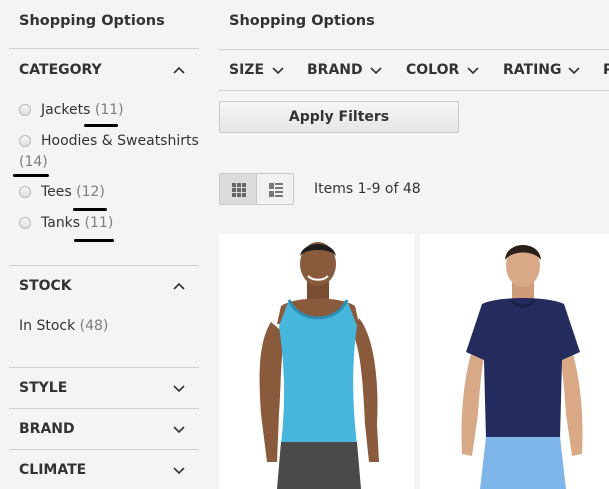  I want to click on option-label: Hoodies & Sweatshirts, so click(120, 141).